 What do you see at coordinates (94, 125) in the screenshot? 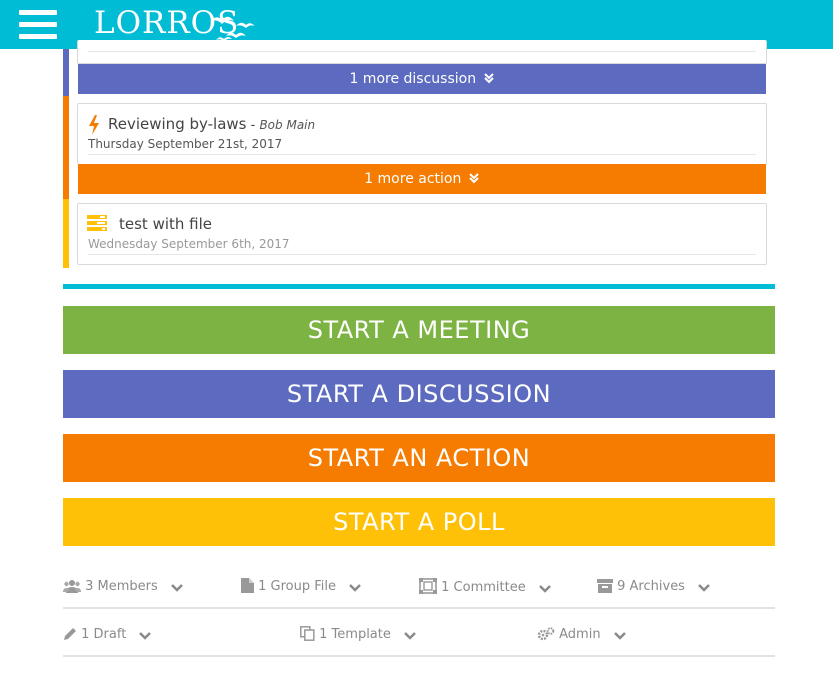
I see `lightning-bolt-icon` at bounding box center [94, 125].